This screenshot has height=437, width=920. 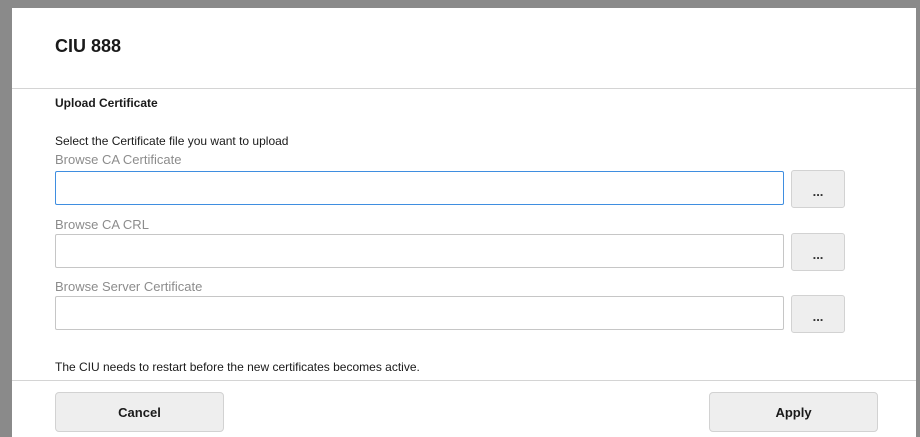 What do you see at coordinates (88, 46) in the screenshot?
I see `dialog-title: CIU 888` at bounding box center [88, 46].